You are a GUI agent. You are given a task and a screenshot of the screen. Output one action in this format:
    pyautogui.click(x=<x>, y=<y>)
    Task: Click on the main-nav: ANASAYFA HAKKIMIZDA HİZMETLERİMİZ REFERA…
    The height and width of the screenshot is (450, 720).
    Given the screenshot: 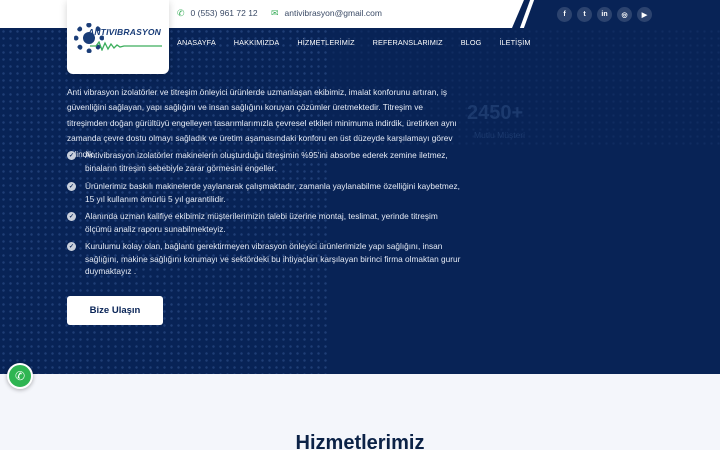 What is the action you would take?
    pyautogui.click(x=363, y=42)
    